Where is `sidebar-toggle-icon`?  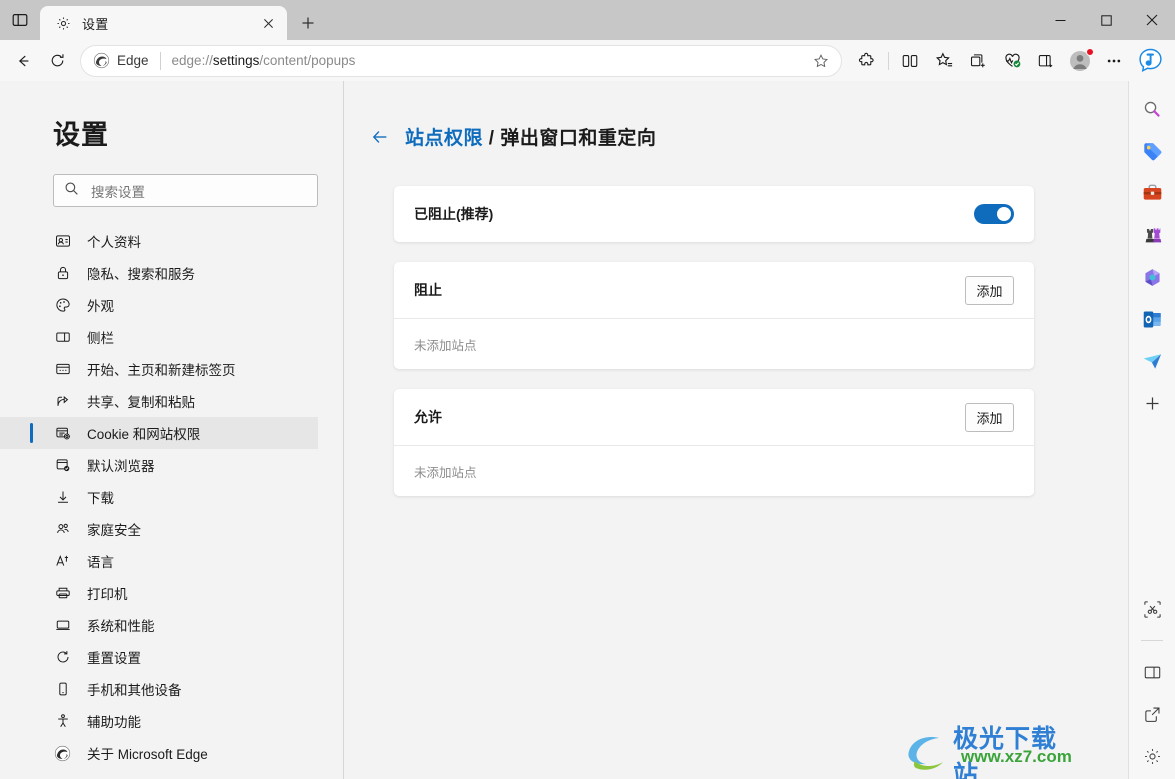 sidebar-toggle-icon is located at coordinates (1046, 61).